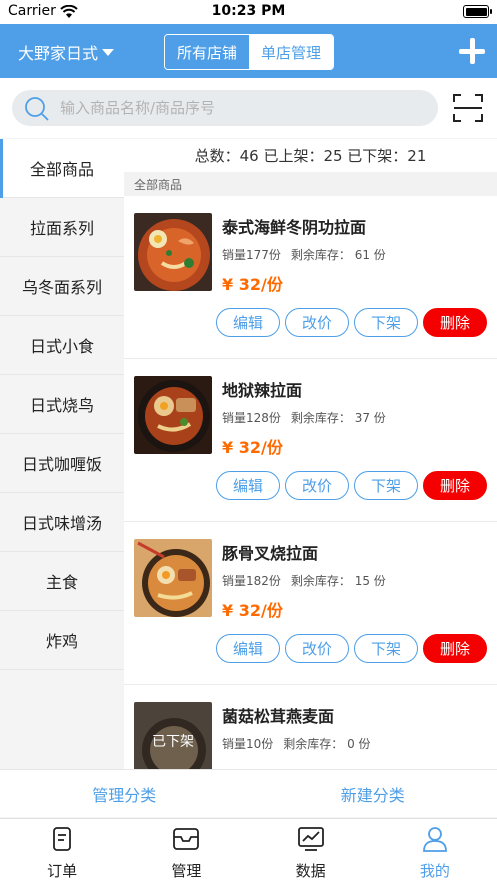  I want to click on scan-icon, so click(468, 110).